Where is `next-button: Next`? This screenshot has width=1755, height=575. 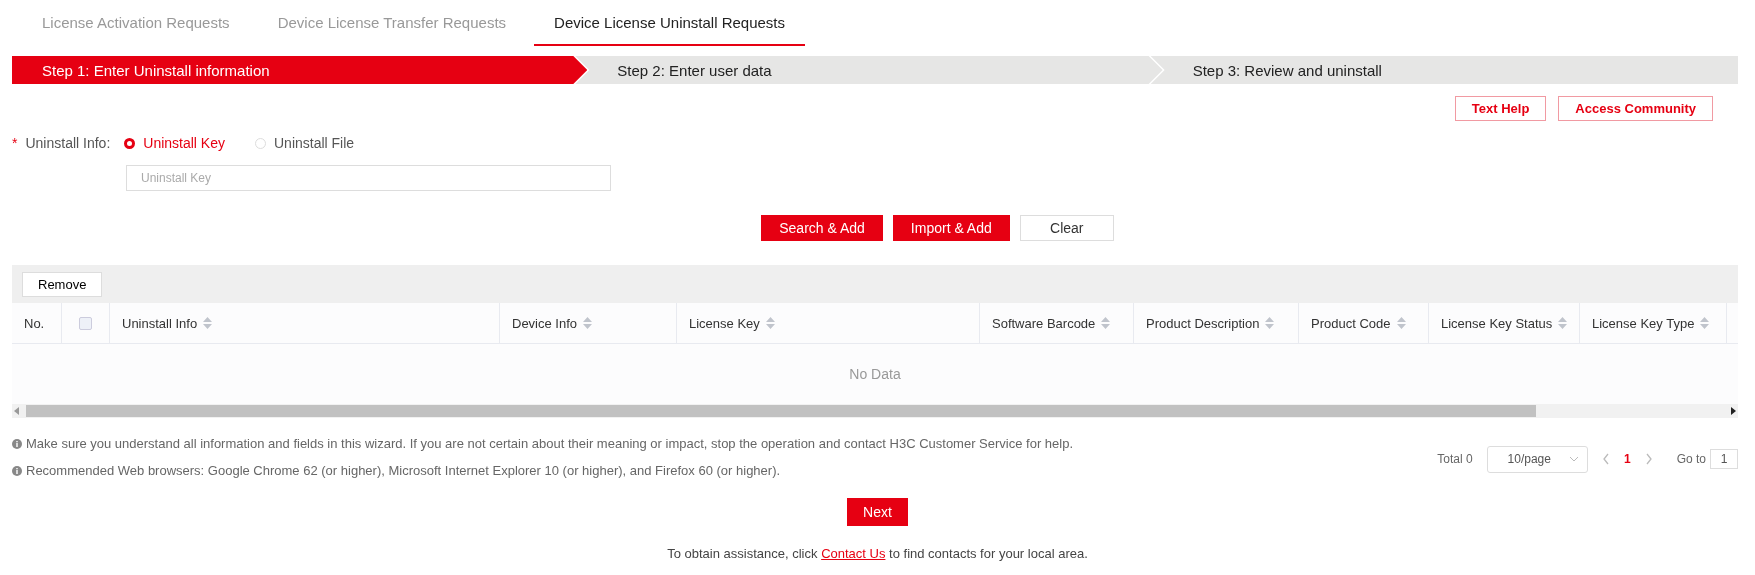
next-button: Next is located at coordinates (877, 512).